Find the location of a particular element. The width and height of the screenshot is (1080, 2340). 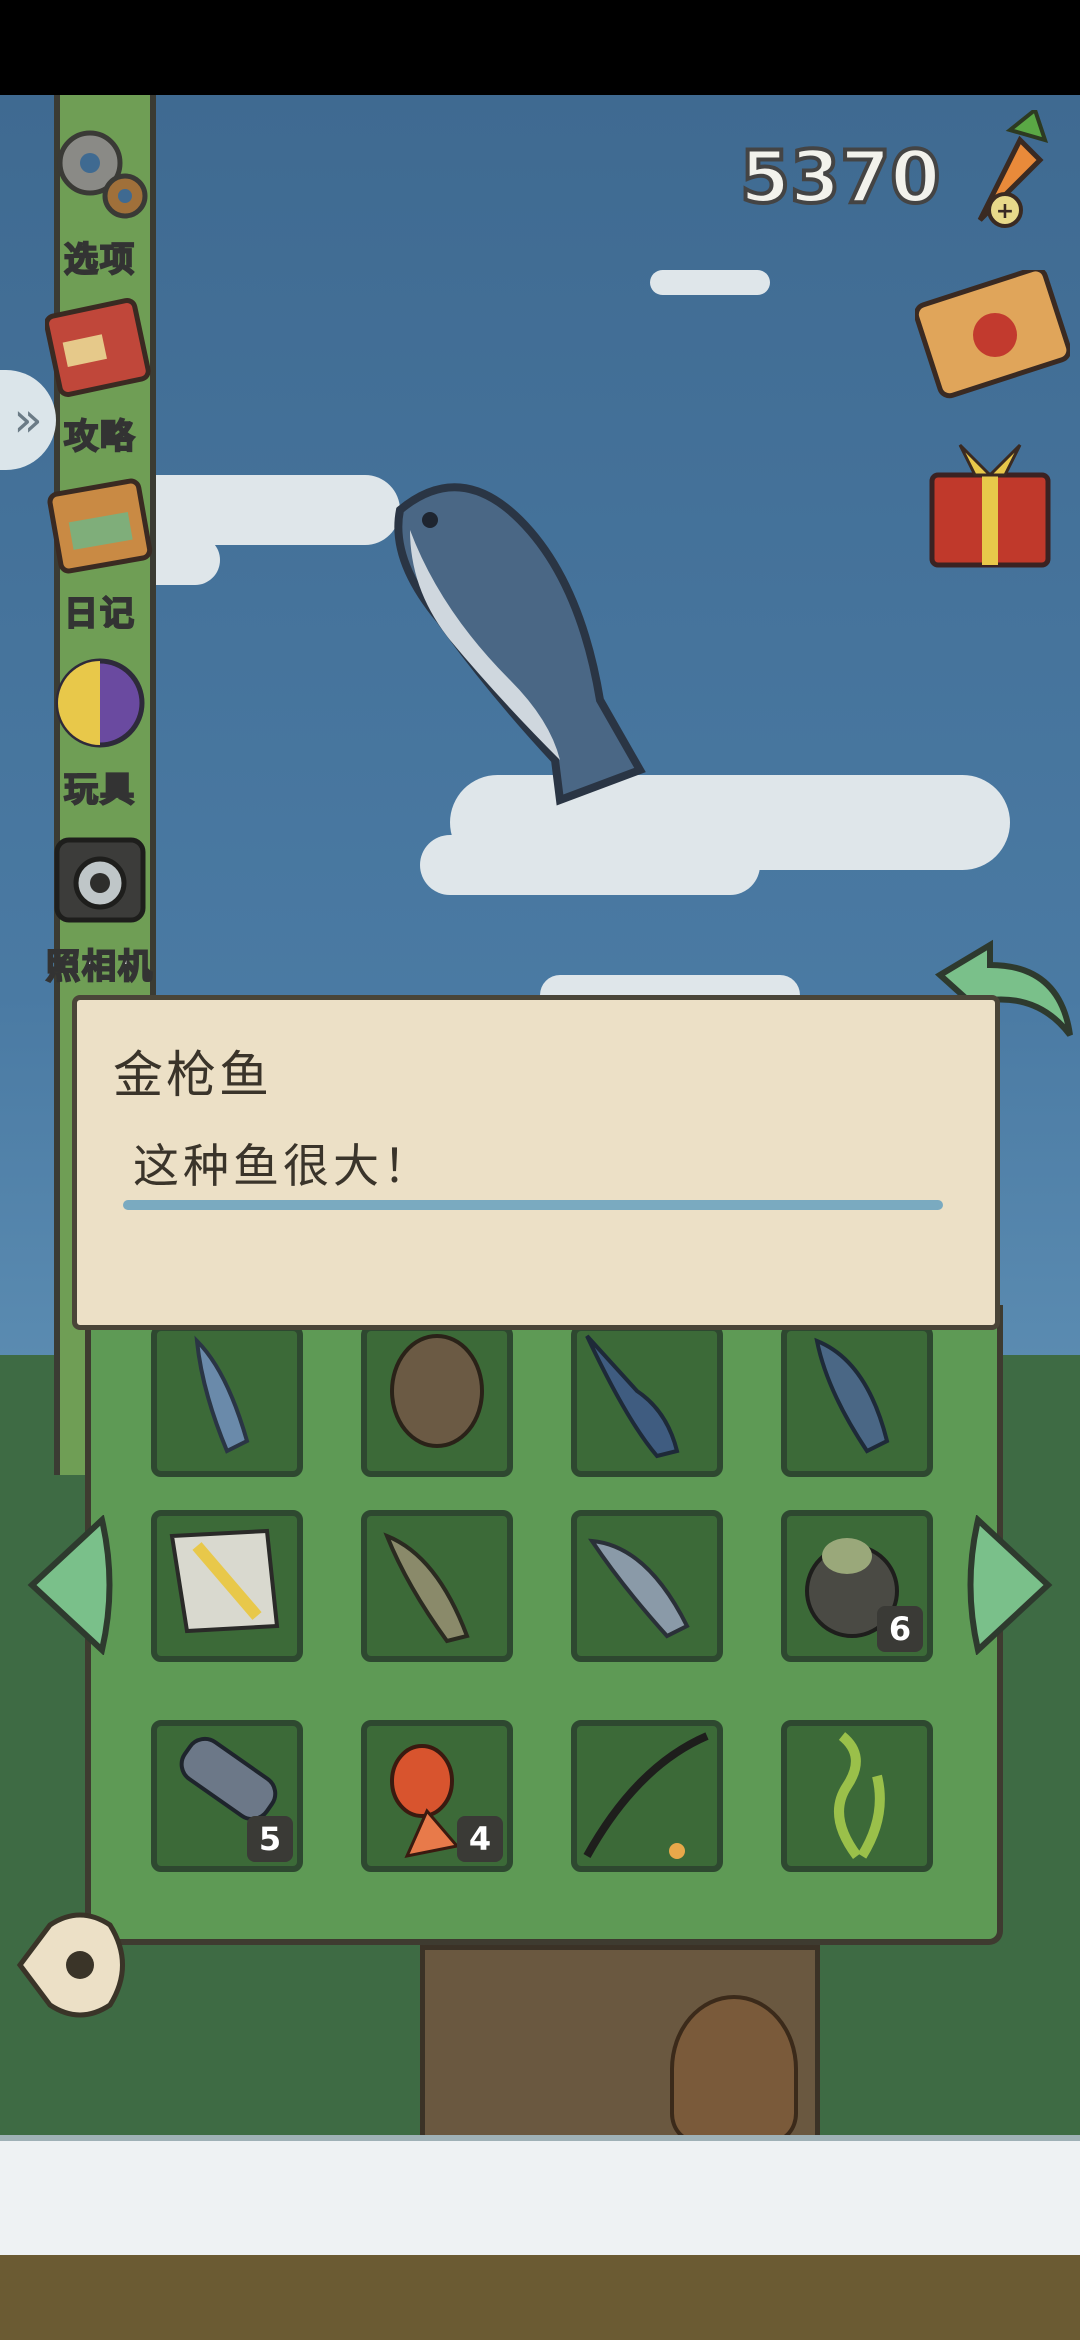

tuna-illustration is located at coordinates (520, 644).